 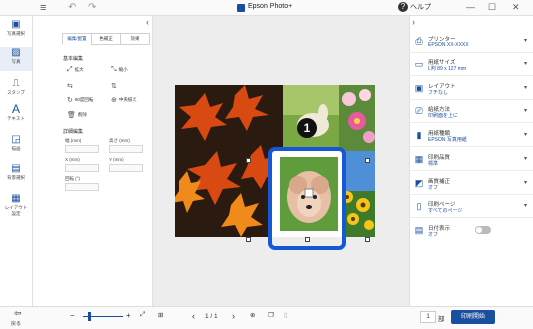 What do you see at coordinates (82, 114) in the screenshot?
I see `tool-label: 削除` at bounding box center [82, 114].